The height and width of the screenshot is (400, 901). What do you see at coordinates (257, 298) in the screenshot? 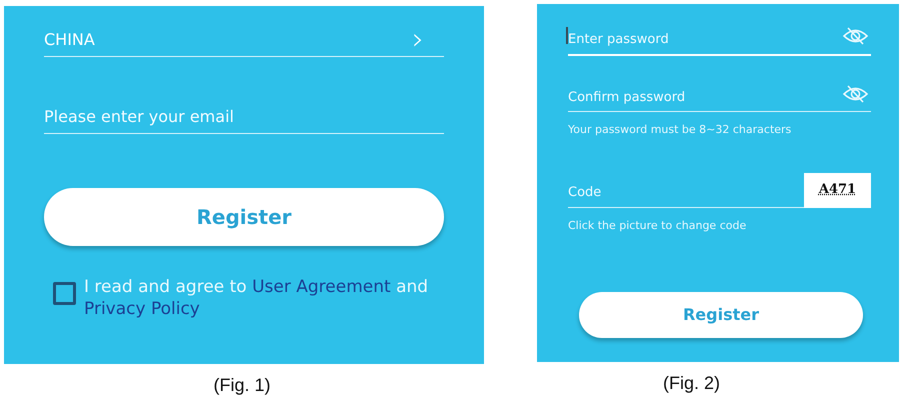
I see `agreement-text: I read and agree to User Agreement and Privacy Policy` at bounding box center [257, 298].